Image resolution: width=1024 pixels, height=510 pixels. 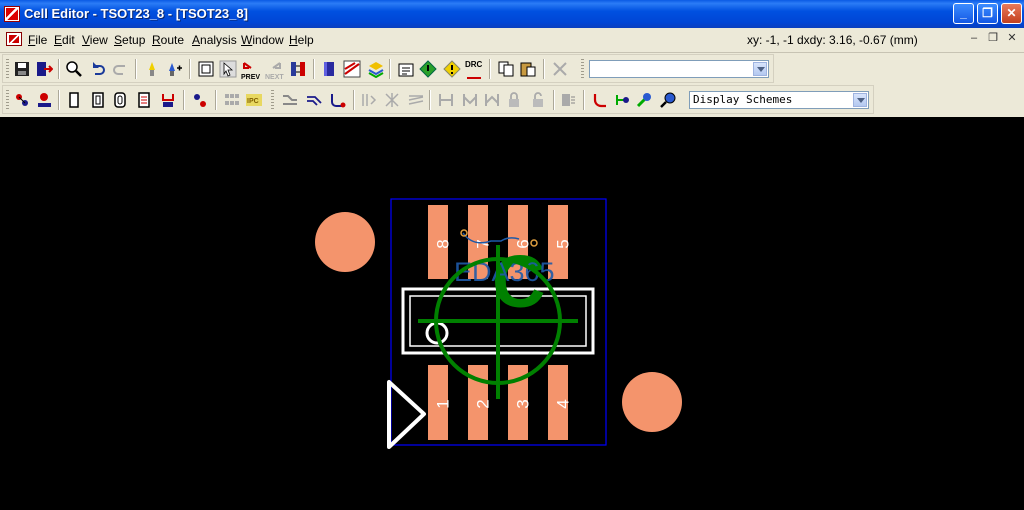 What do you see at coordinates (514, 99) in the screenshot?
I see `lock-icon` at bounding box center [514, 99].